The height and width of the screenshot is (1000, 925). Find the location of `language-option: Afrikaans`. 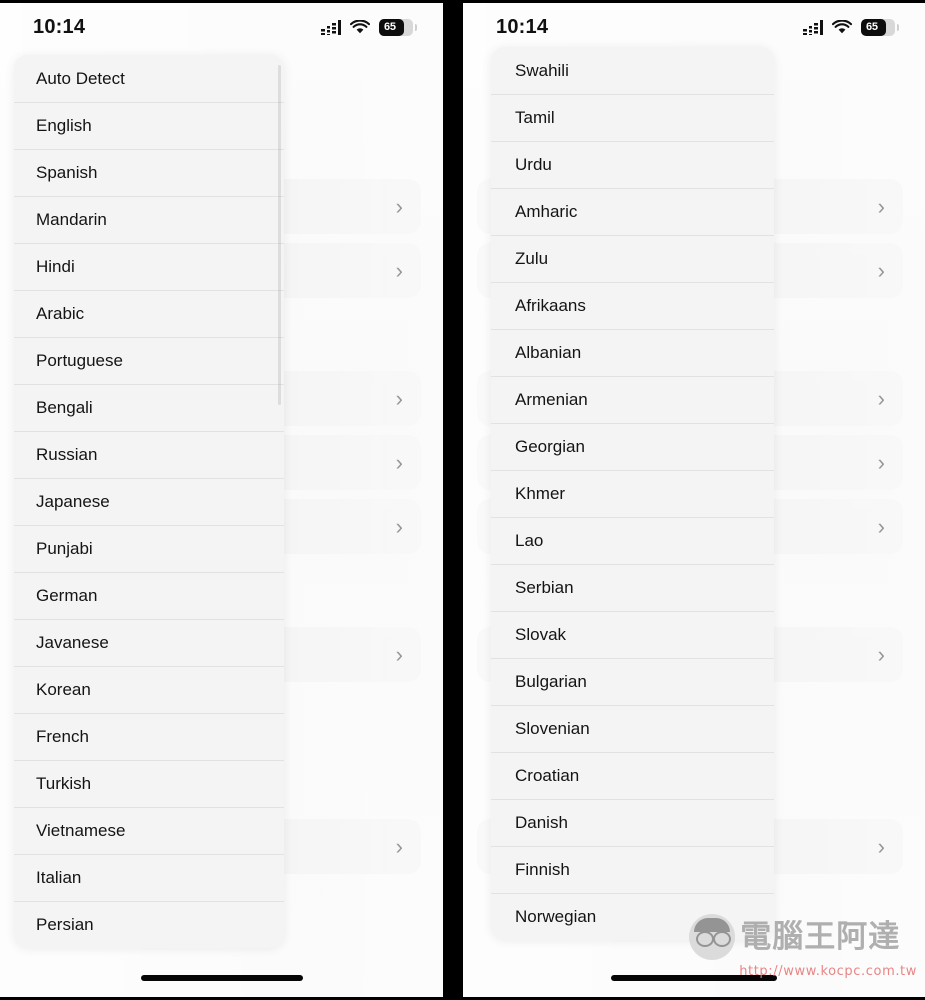

language-option: Afrikaans is located at coordinates (632, 305).